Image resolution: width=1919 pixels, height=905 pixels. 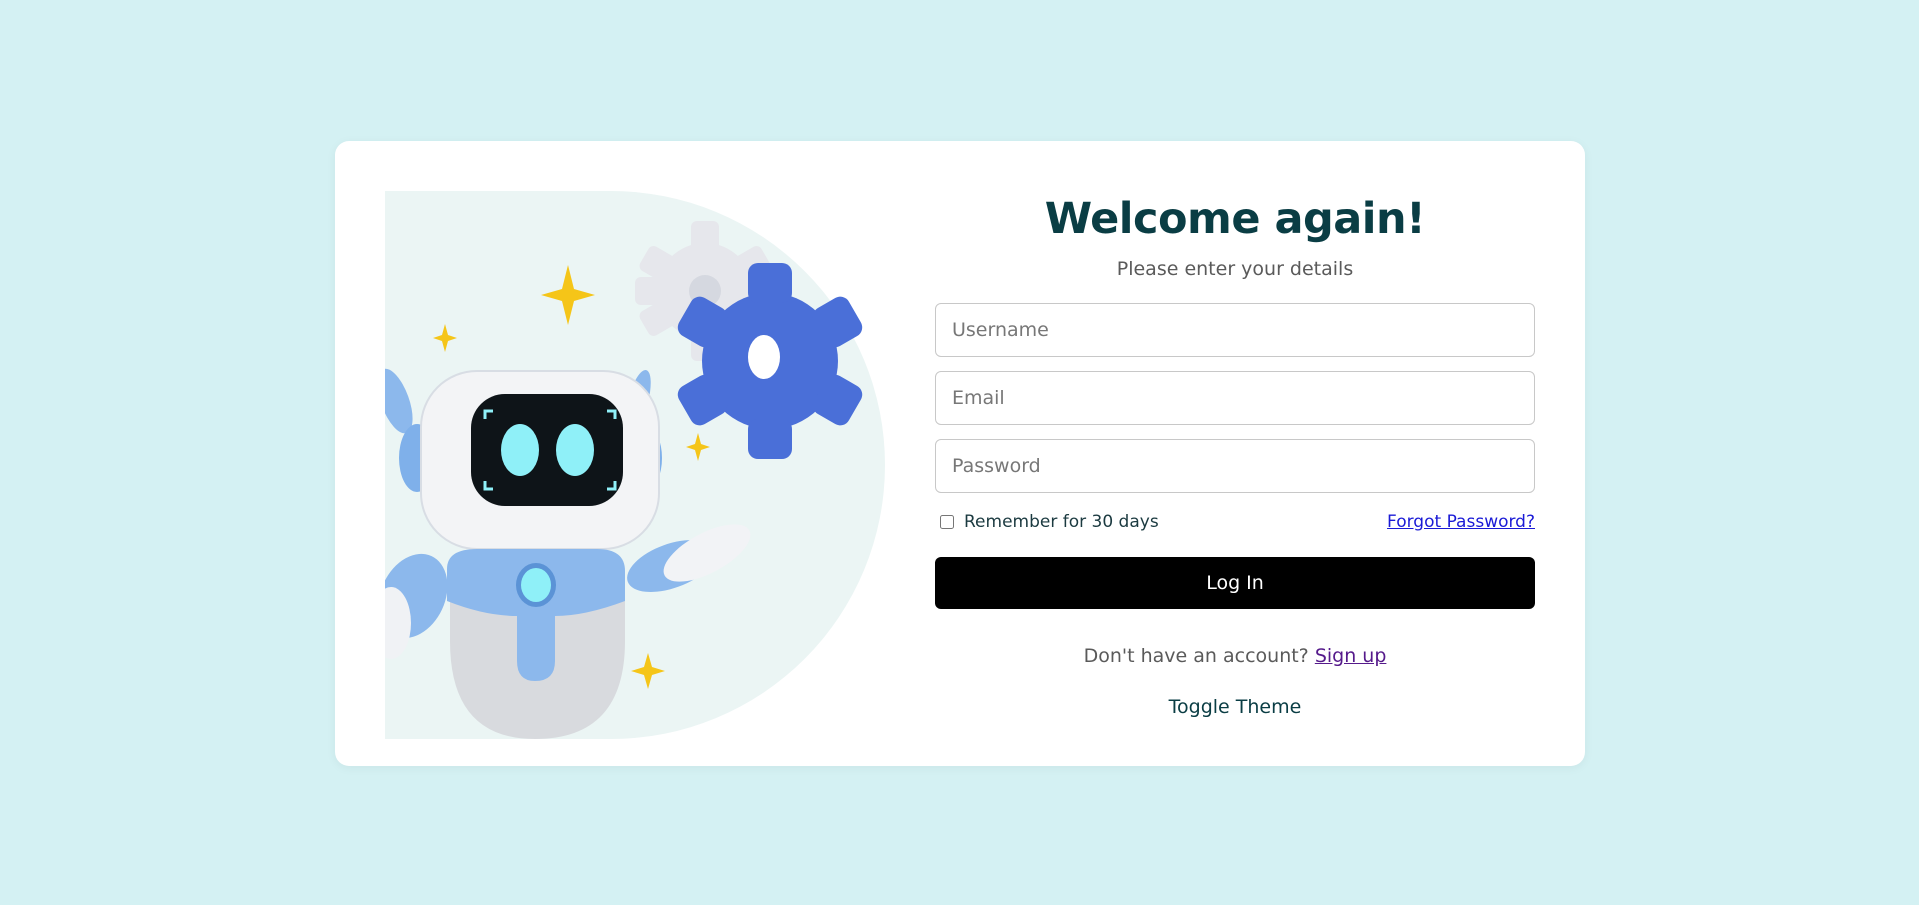 I want to click on signup-row: Don't have an account? Sign up, so click(x=1235, y=656).